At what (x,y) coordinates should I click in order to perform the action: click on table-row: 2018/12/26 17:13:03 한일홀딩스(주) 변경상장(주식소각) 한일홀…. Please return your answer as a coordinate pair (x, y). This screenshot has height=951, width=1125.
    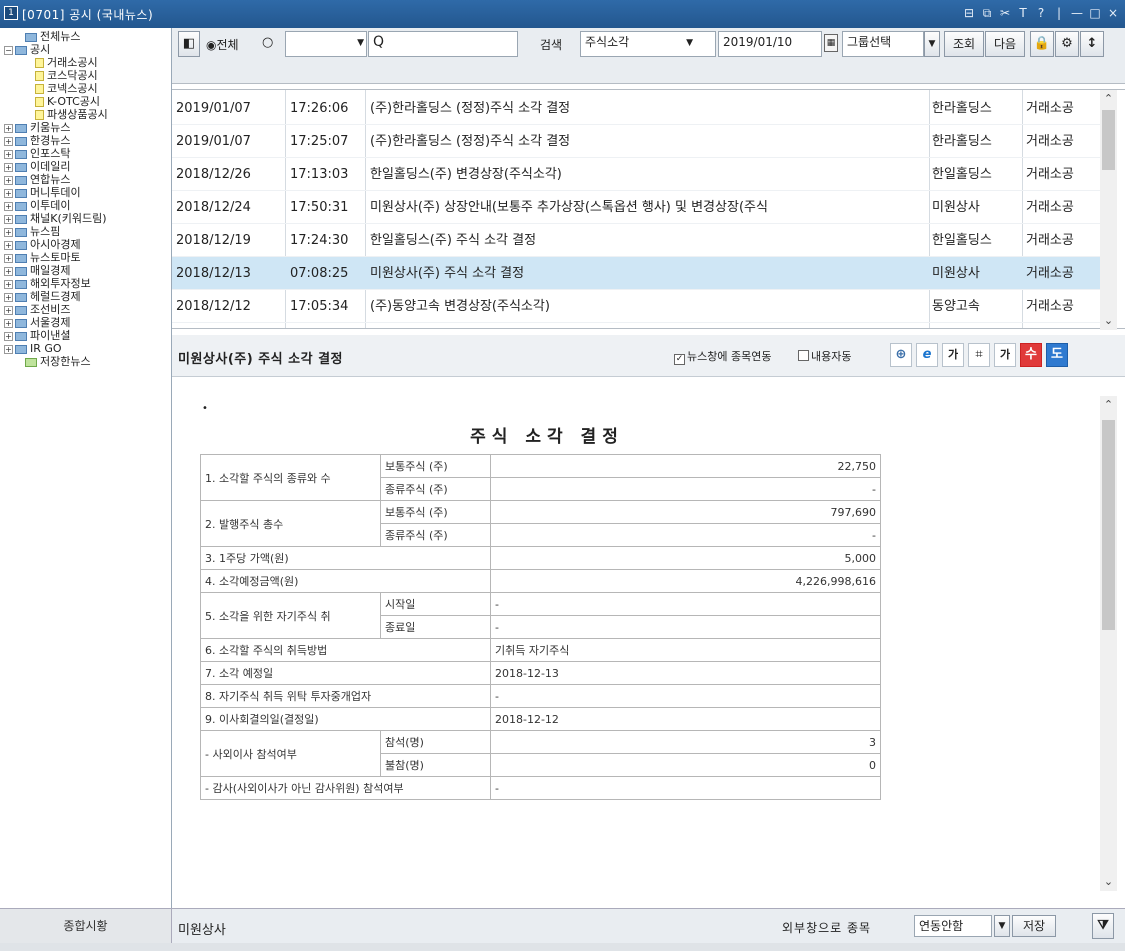
    Looking at the image, I should click on (636, 174).